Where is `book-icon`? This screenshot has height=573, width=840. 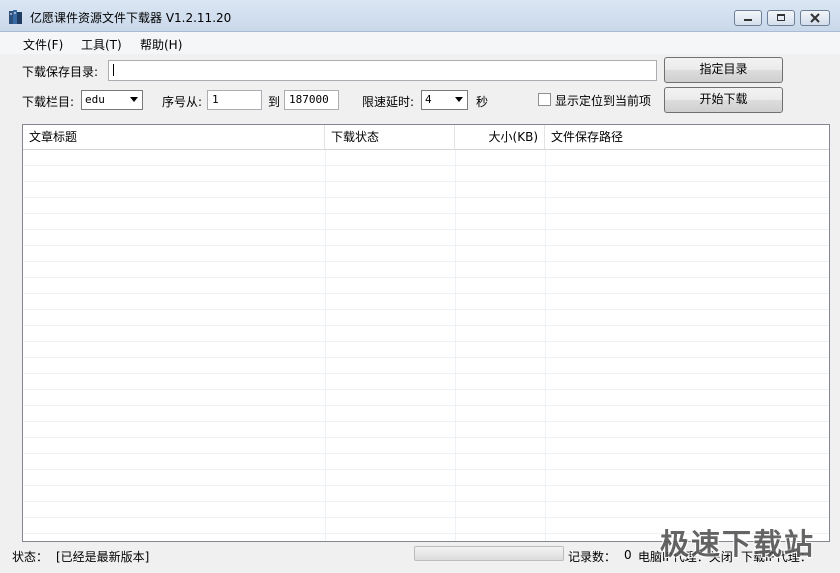
book-icon is located at coordinates (15, 17).